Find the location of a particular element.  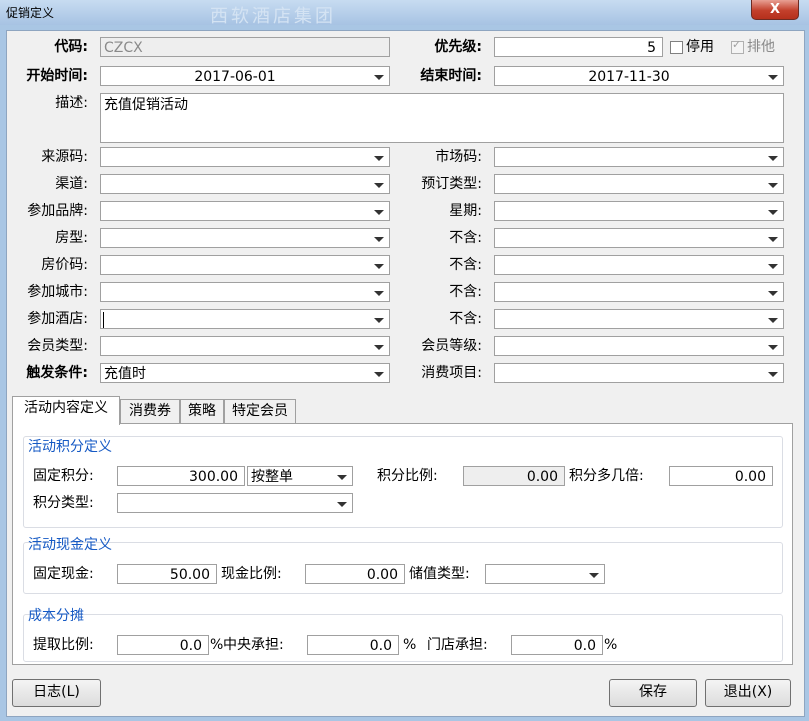

trigger-value: 充值时 is located at coordinates (125, 374).